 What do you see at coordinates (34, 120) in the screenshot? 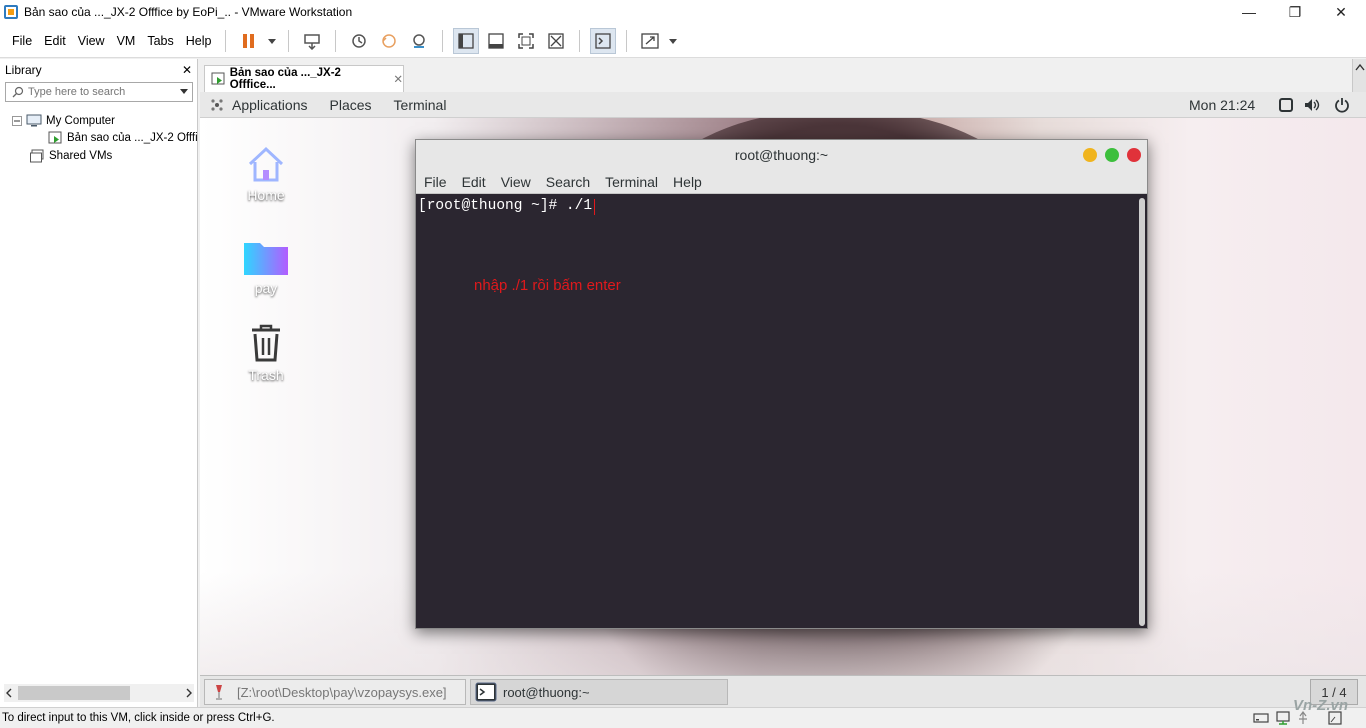
I see `computer-icon` at bounding box center [34, 120].